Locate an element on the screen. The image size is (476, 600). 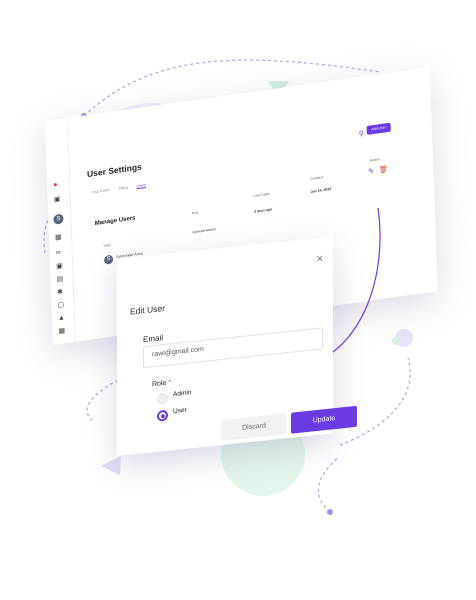
close-icon: ✕ is located at coordinates (320, 259).